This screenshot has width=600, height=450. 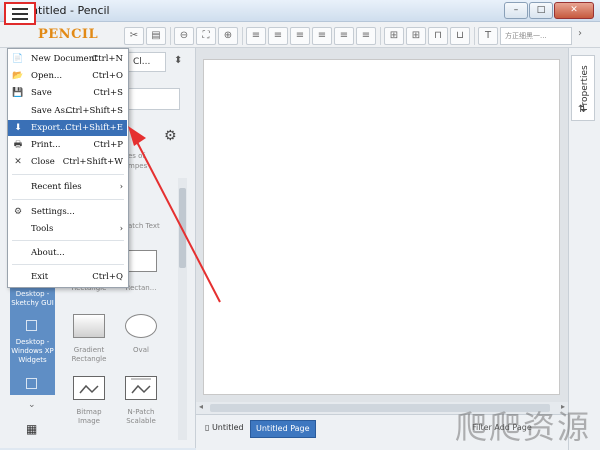 What do you see at coordinates (182, 309) in the screenshot?
I see `shapes-scrollbar` at bounding box center [182, 309].